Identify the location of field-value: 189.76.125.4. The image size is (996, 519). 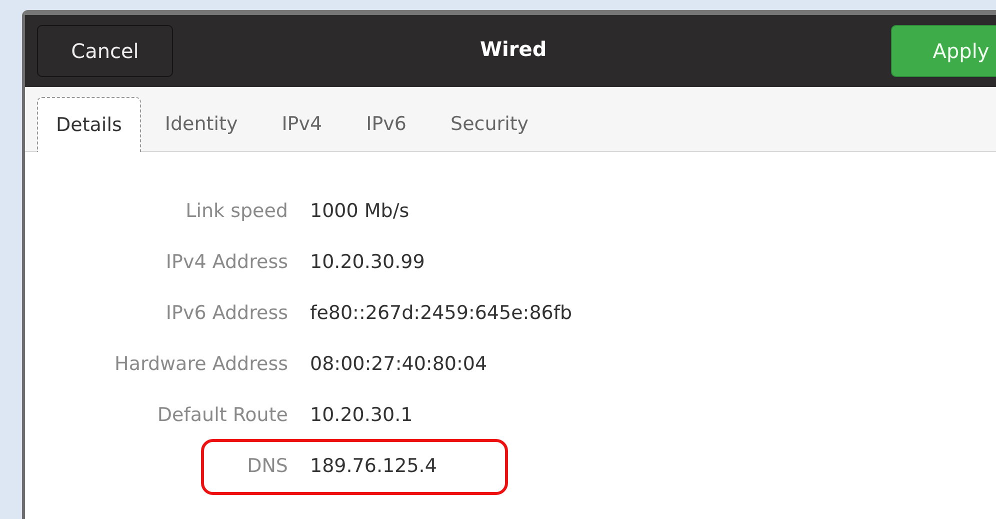
(373, 465).